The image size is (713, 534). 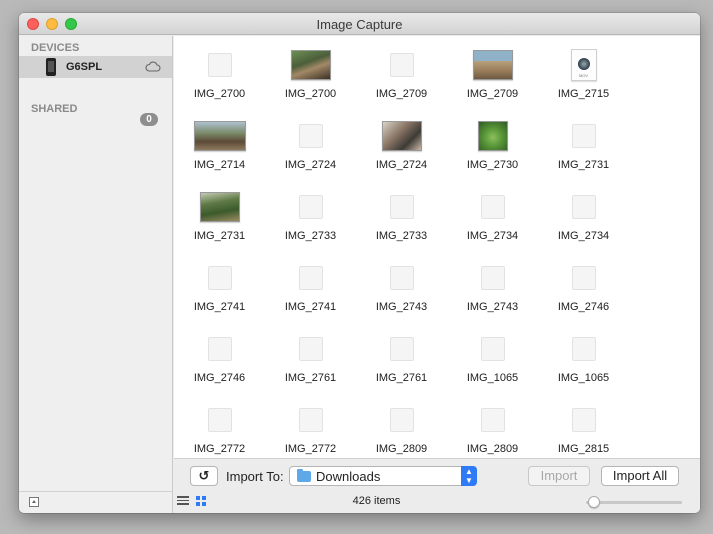 I want to click on thumbnail-label: IMG_2772, so click(x=310, y=449).